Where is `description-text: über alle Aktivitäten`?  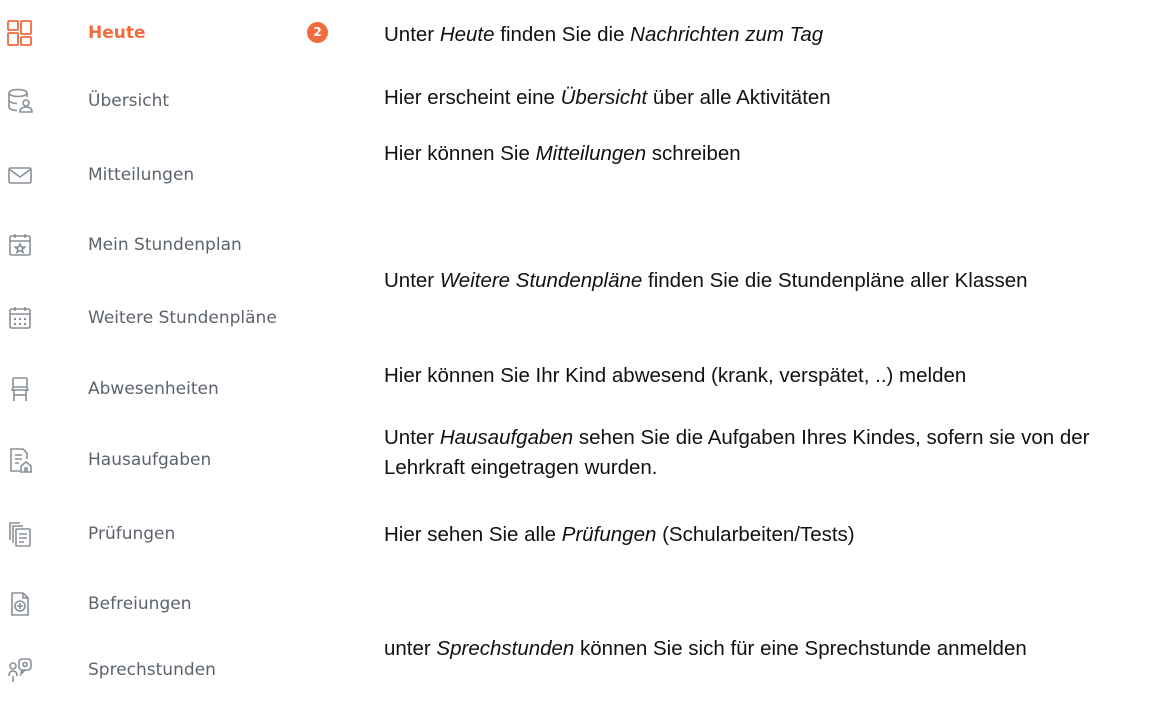 description-text: über alle Aktivitäten is located at coordinates (739, 97).